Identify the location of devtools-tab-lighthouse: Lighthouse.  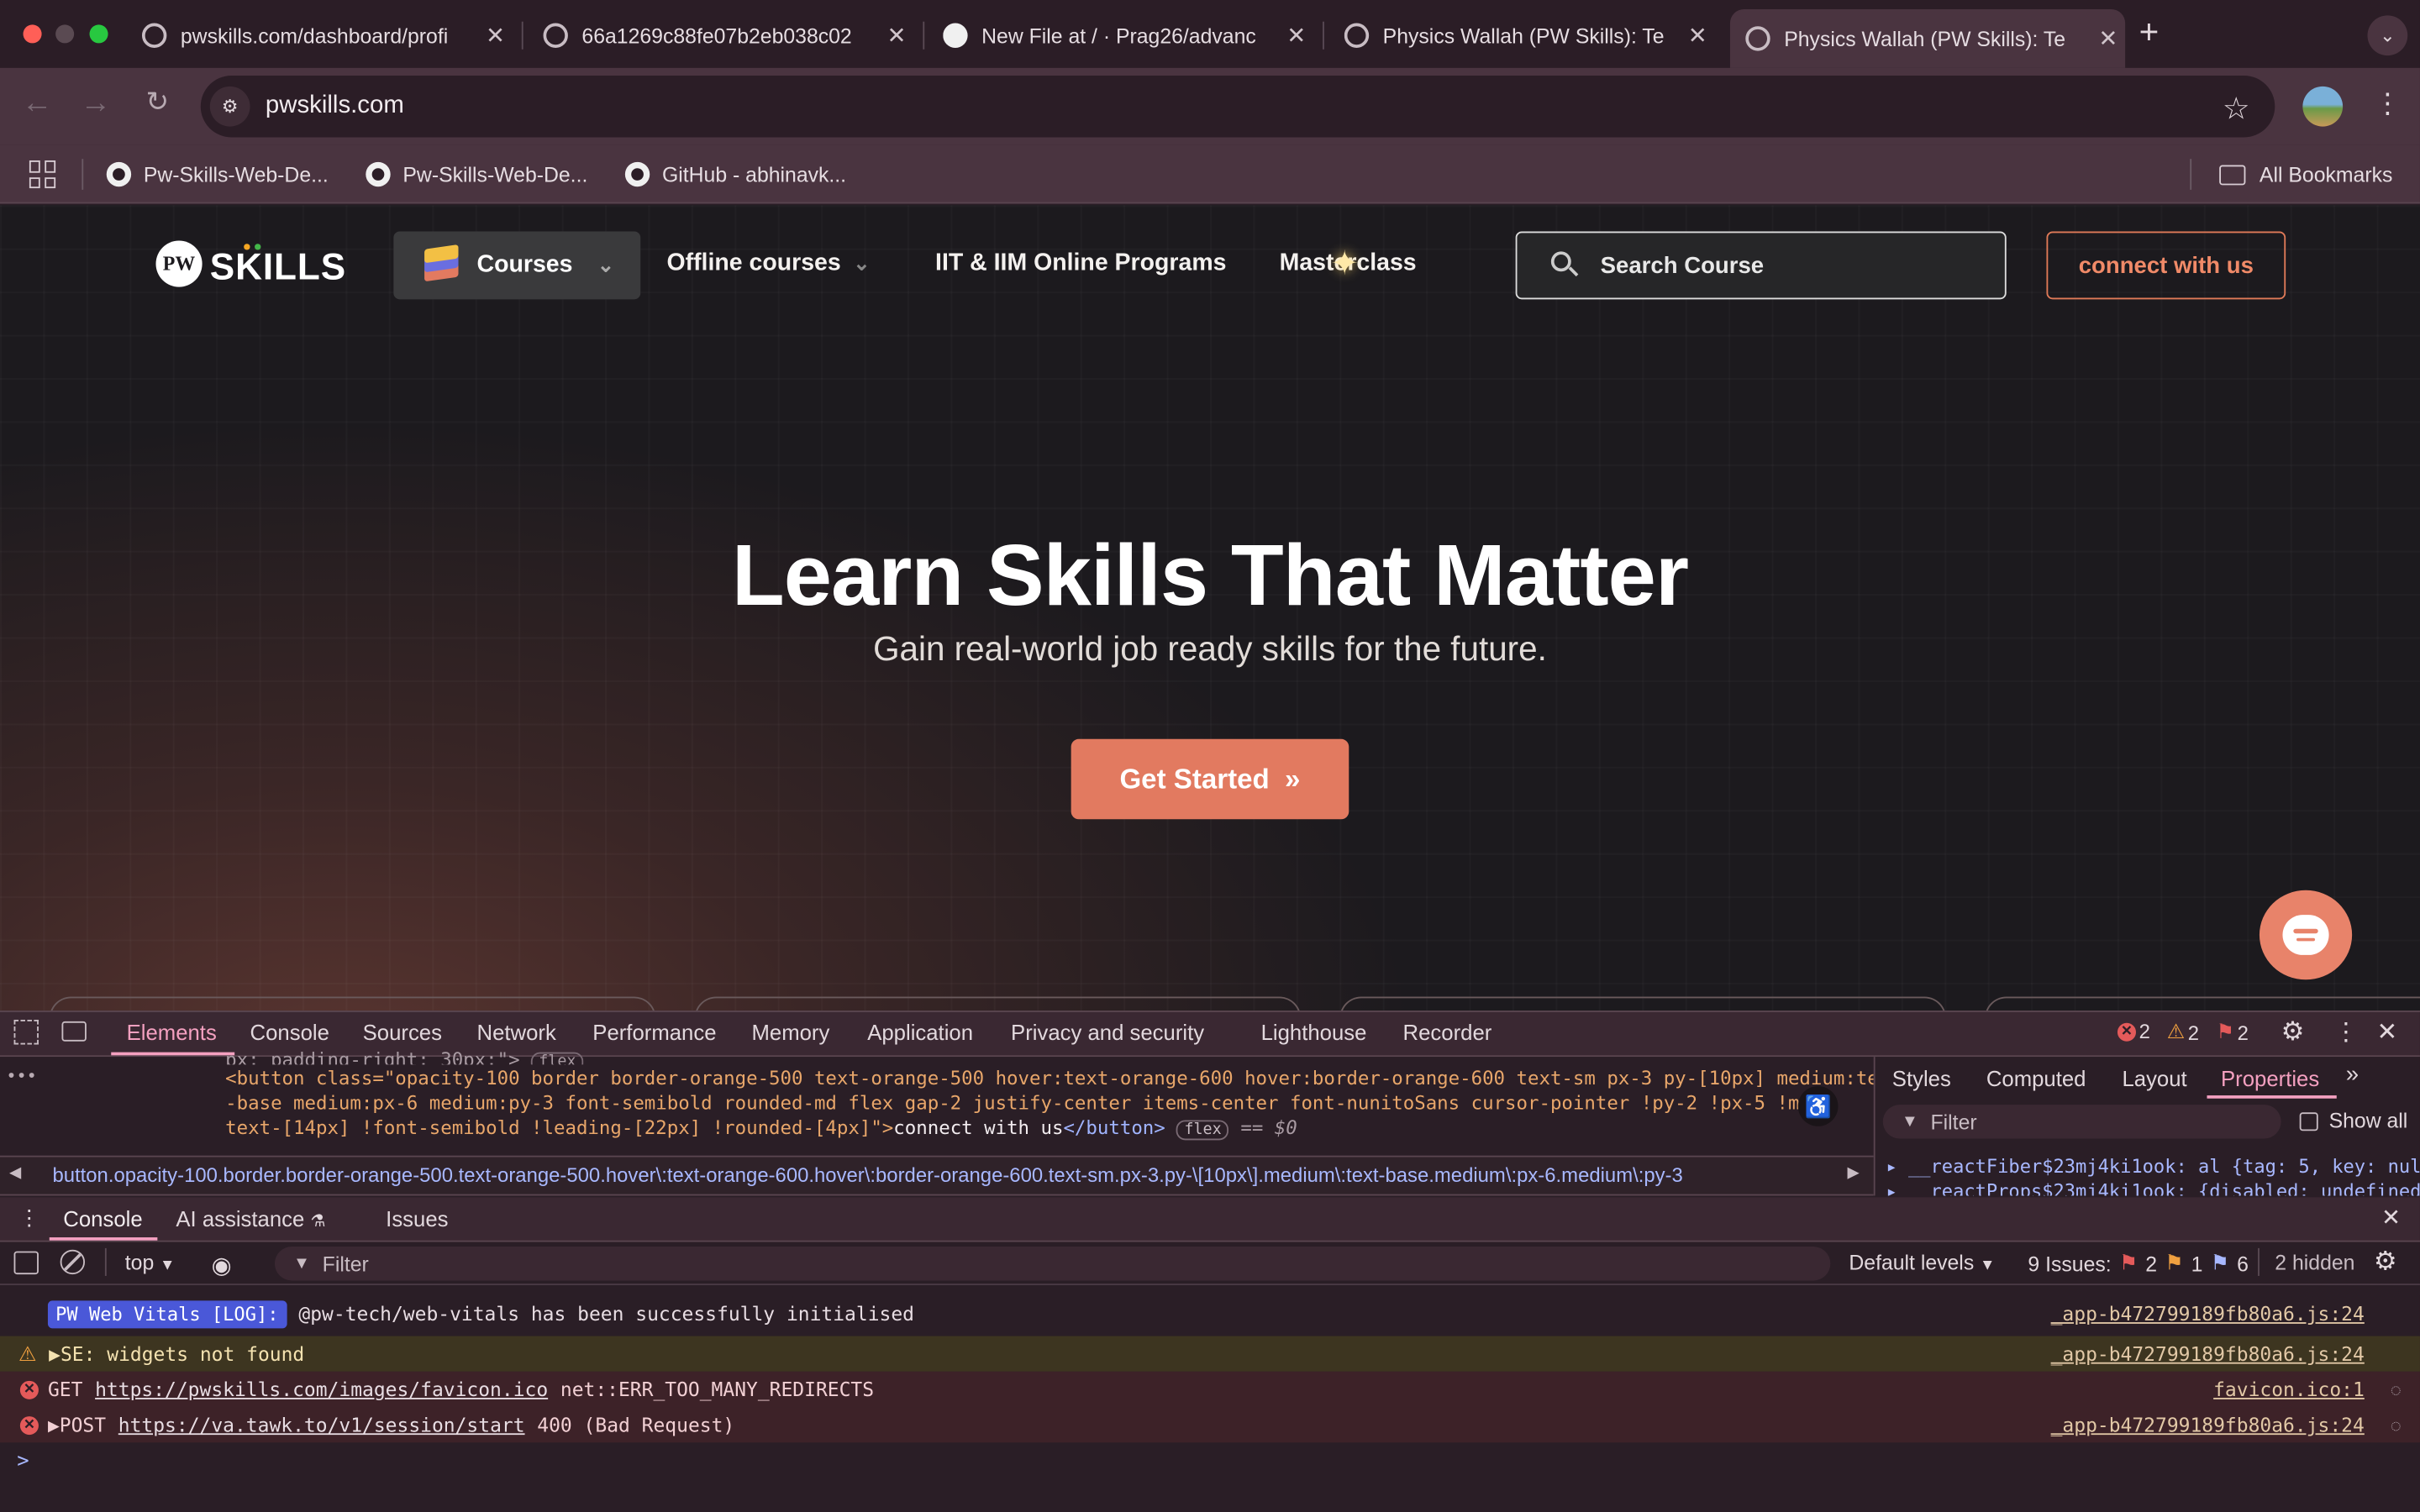
(1314, 1032).